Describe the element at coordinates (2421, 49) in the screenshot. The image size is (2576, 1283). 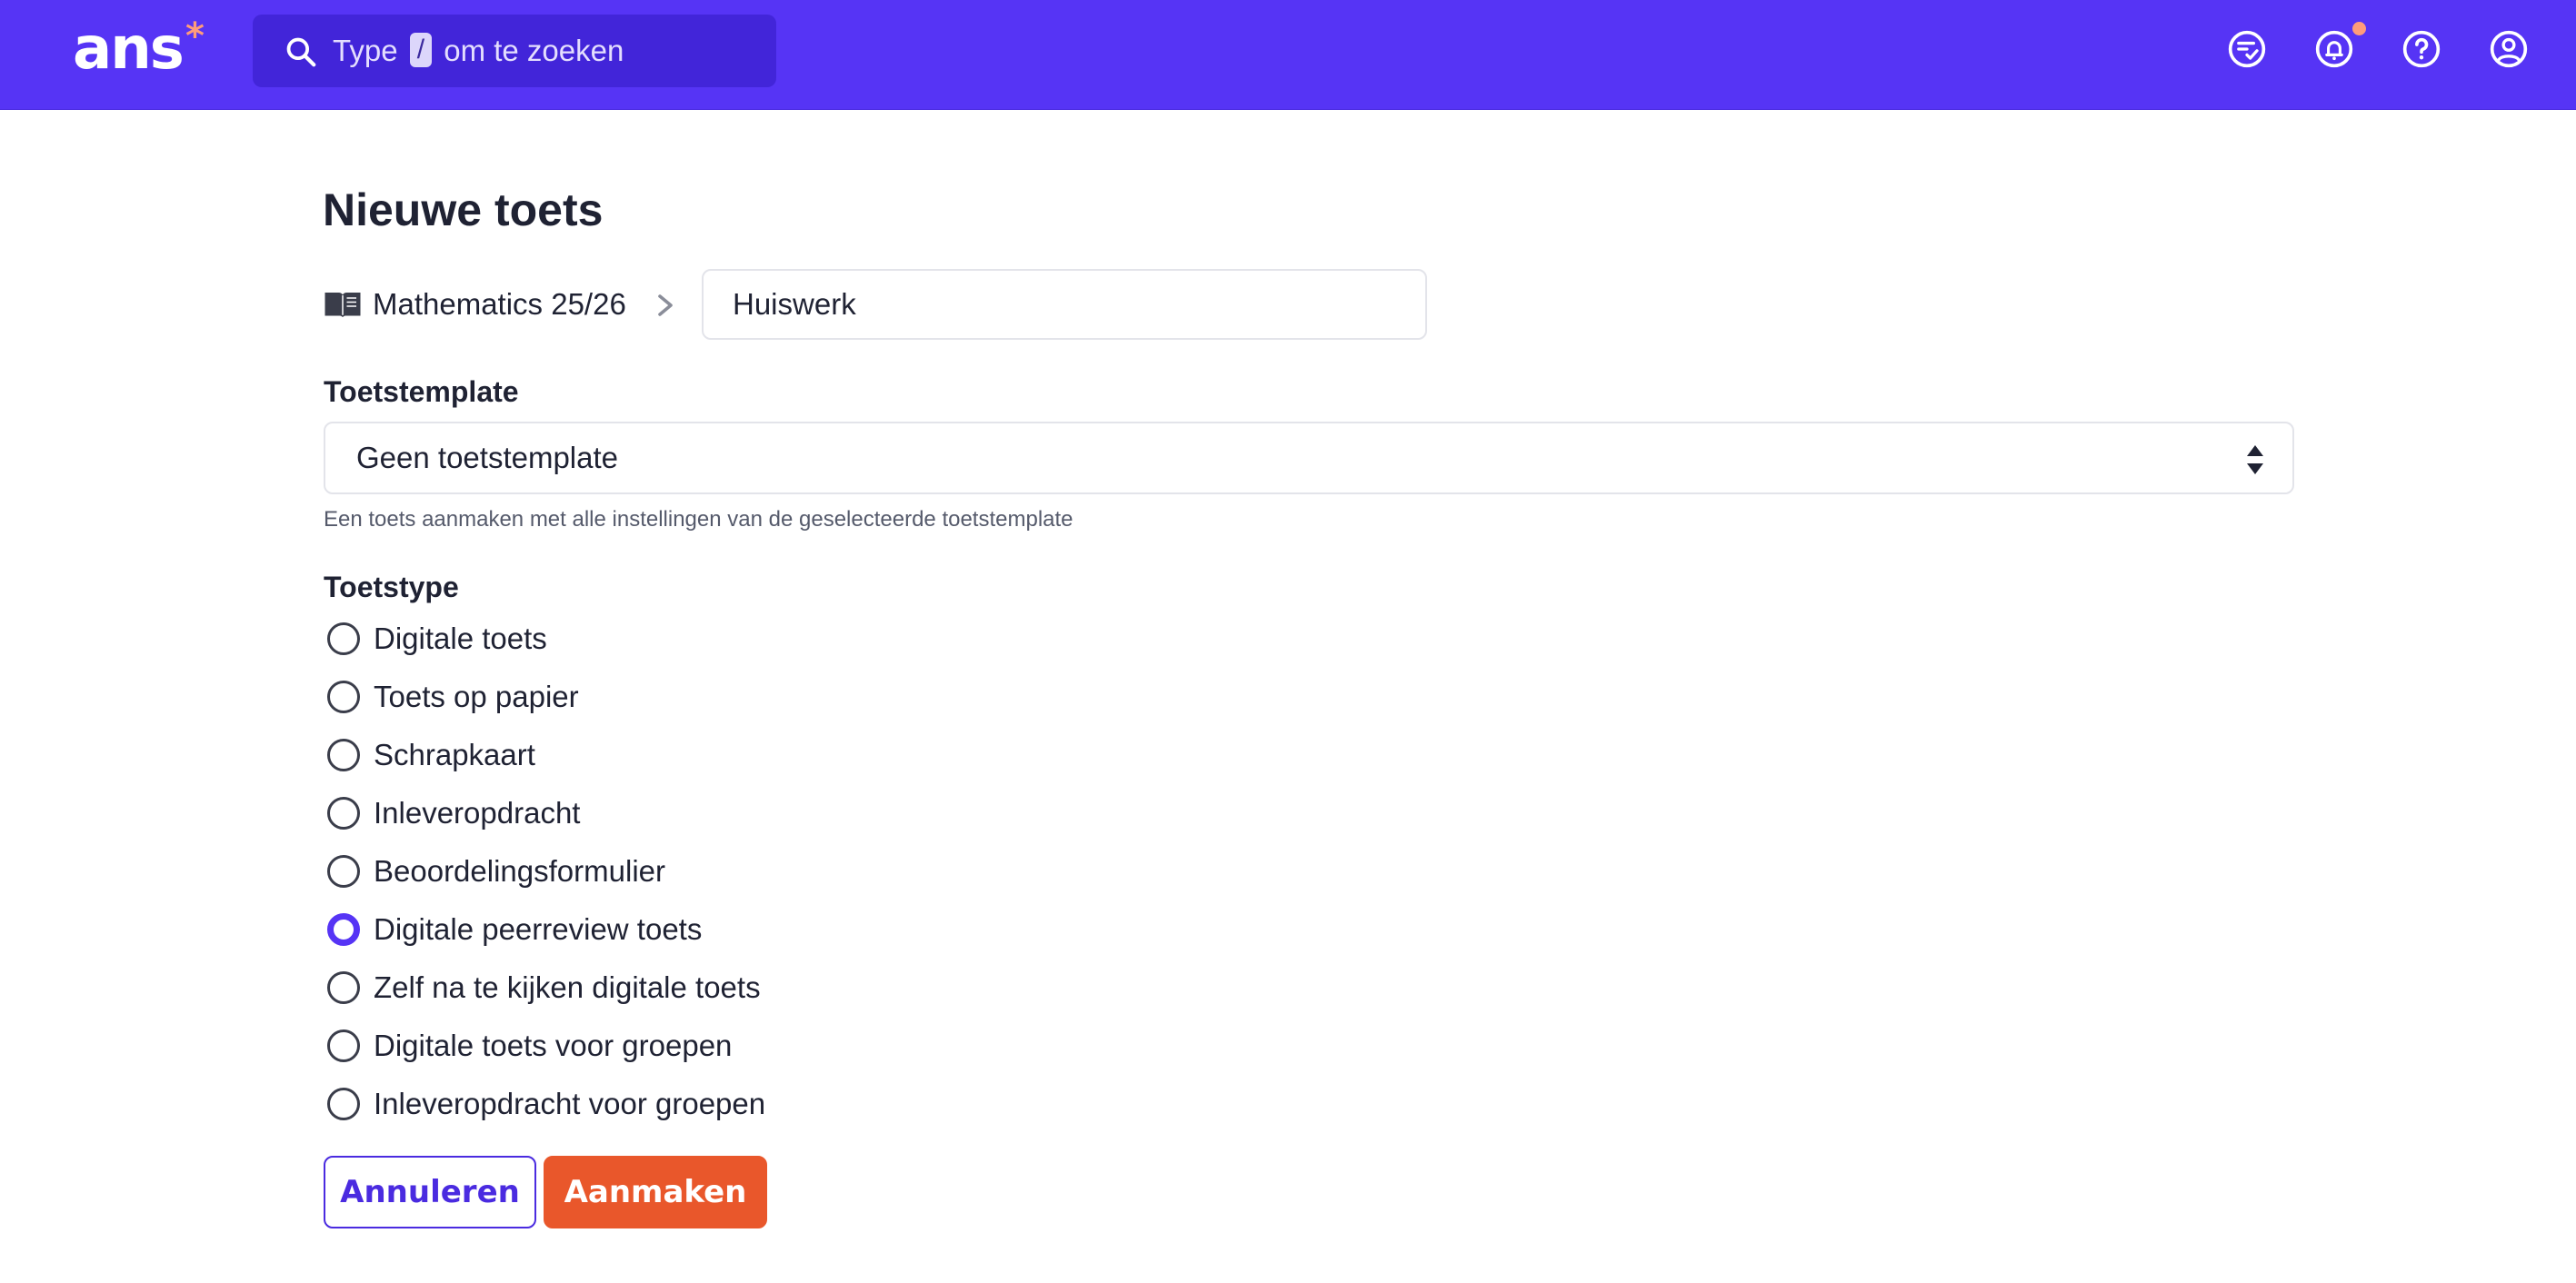
I see `help-icon` at that location.